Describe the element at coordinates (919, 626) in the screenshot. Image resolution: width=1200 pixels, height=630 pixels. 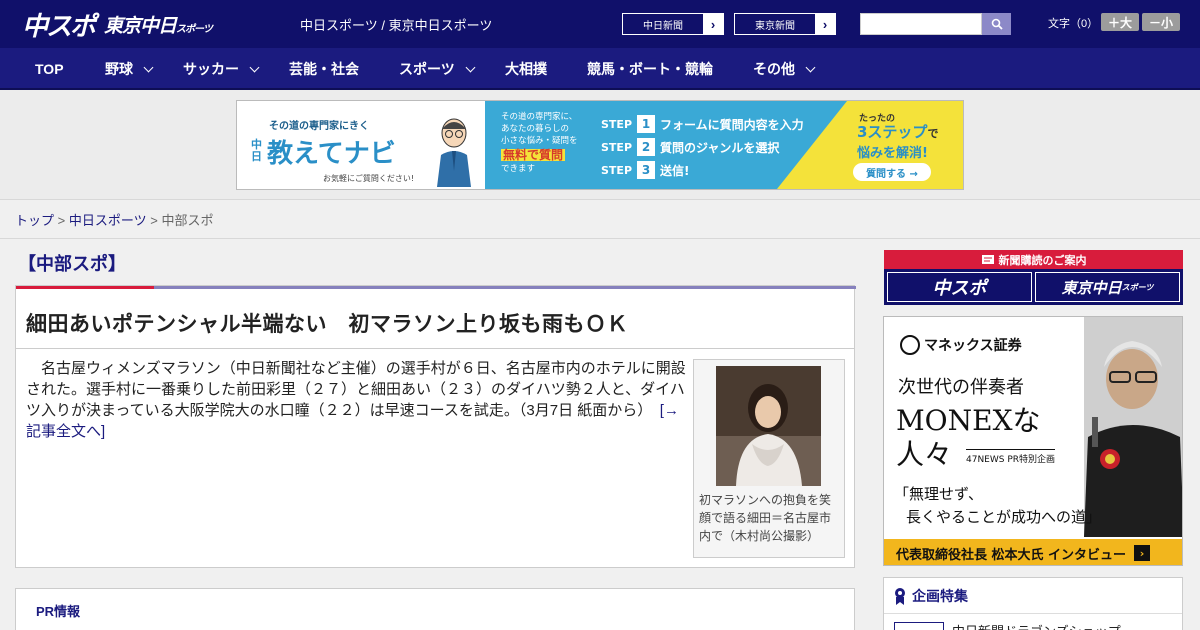
I see `feature-thumbnail` at that location.